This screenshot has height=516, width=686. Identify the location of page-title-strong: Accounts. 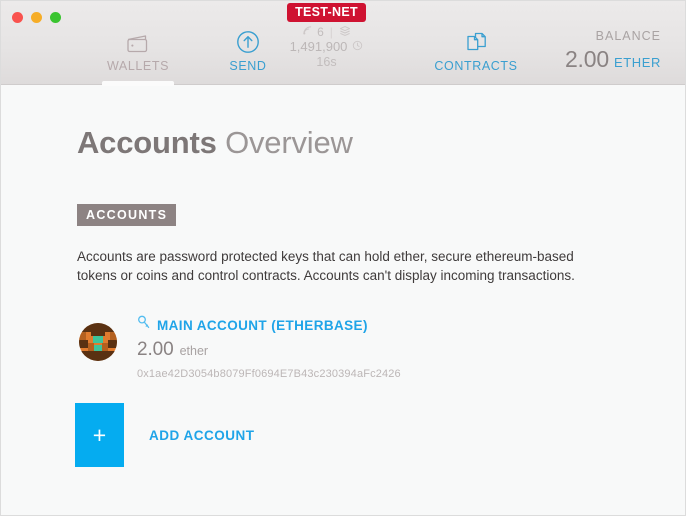
(147, 142).